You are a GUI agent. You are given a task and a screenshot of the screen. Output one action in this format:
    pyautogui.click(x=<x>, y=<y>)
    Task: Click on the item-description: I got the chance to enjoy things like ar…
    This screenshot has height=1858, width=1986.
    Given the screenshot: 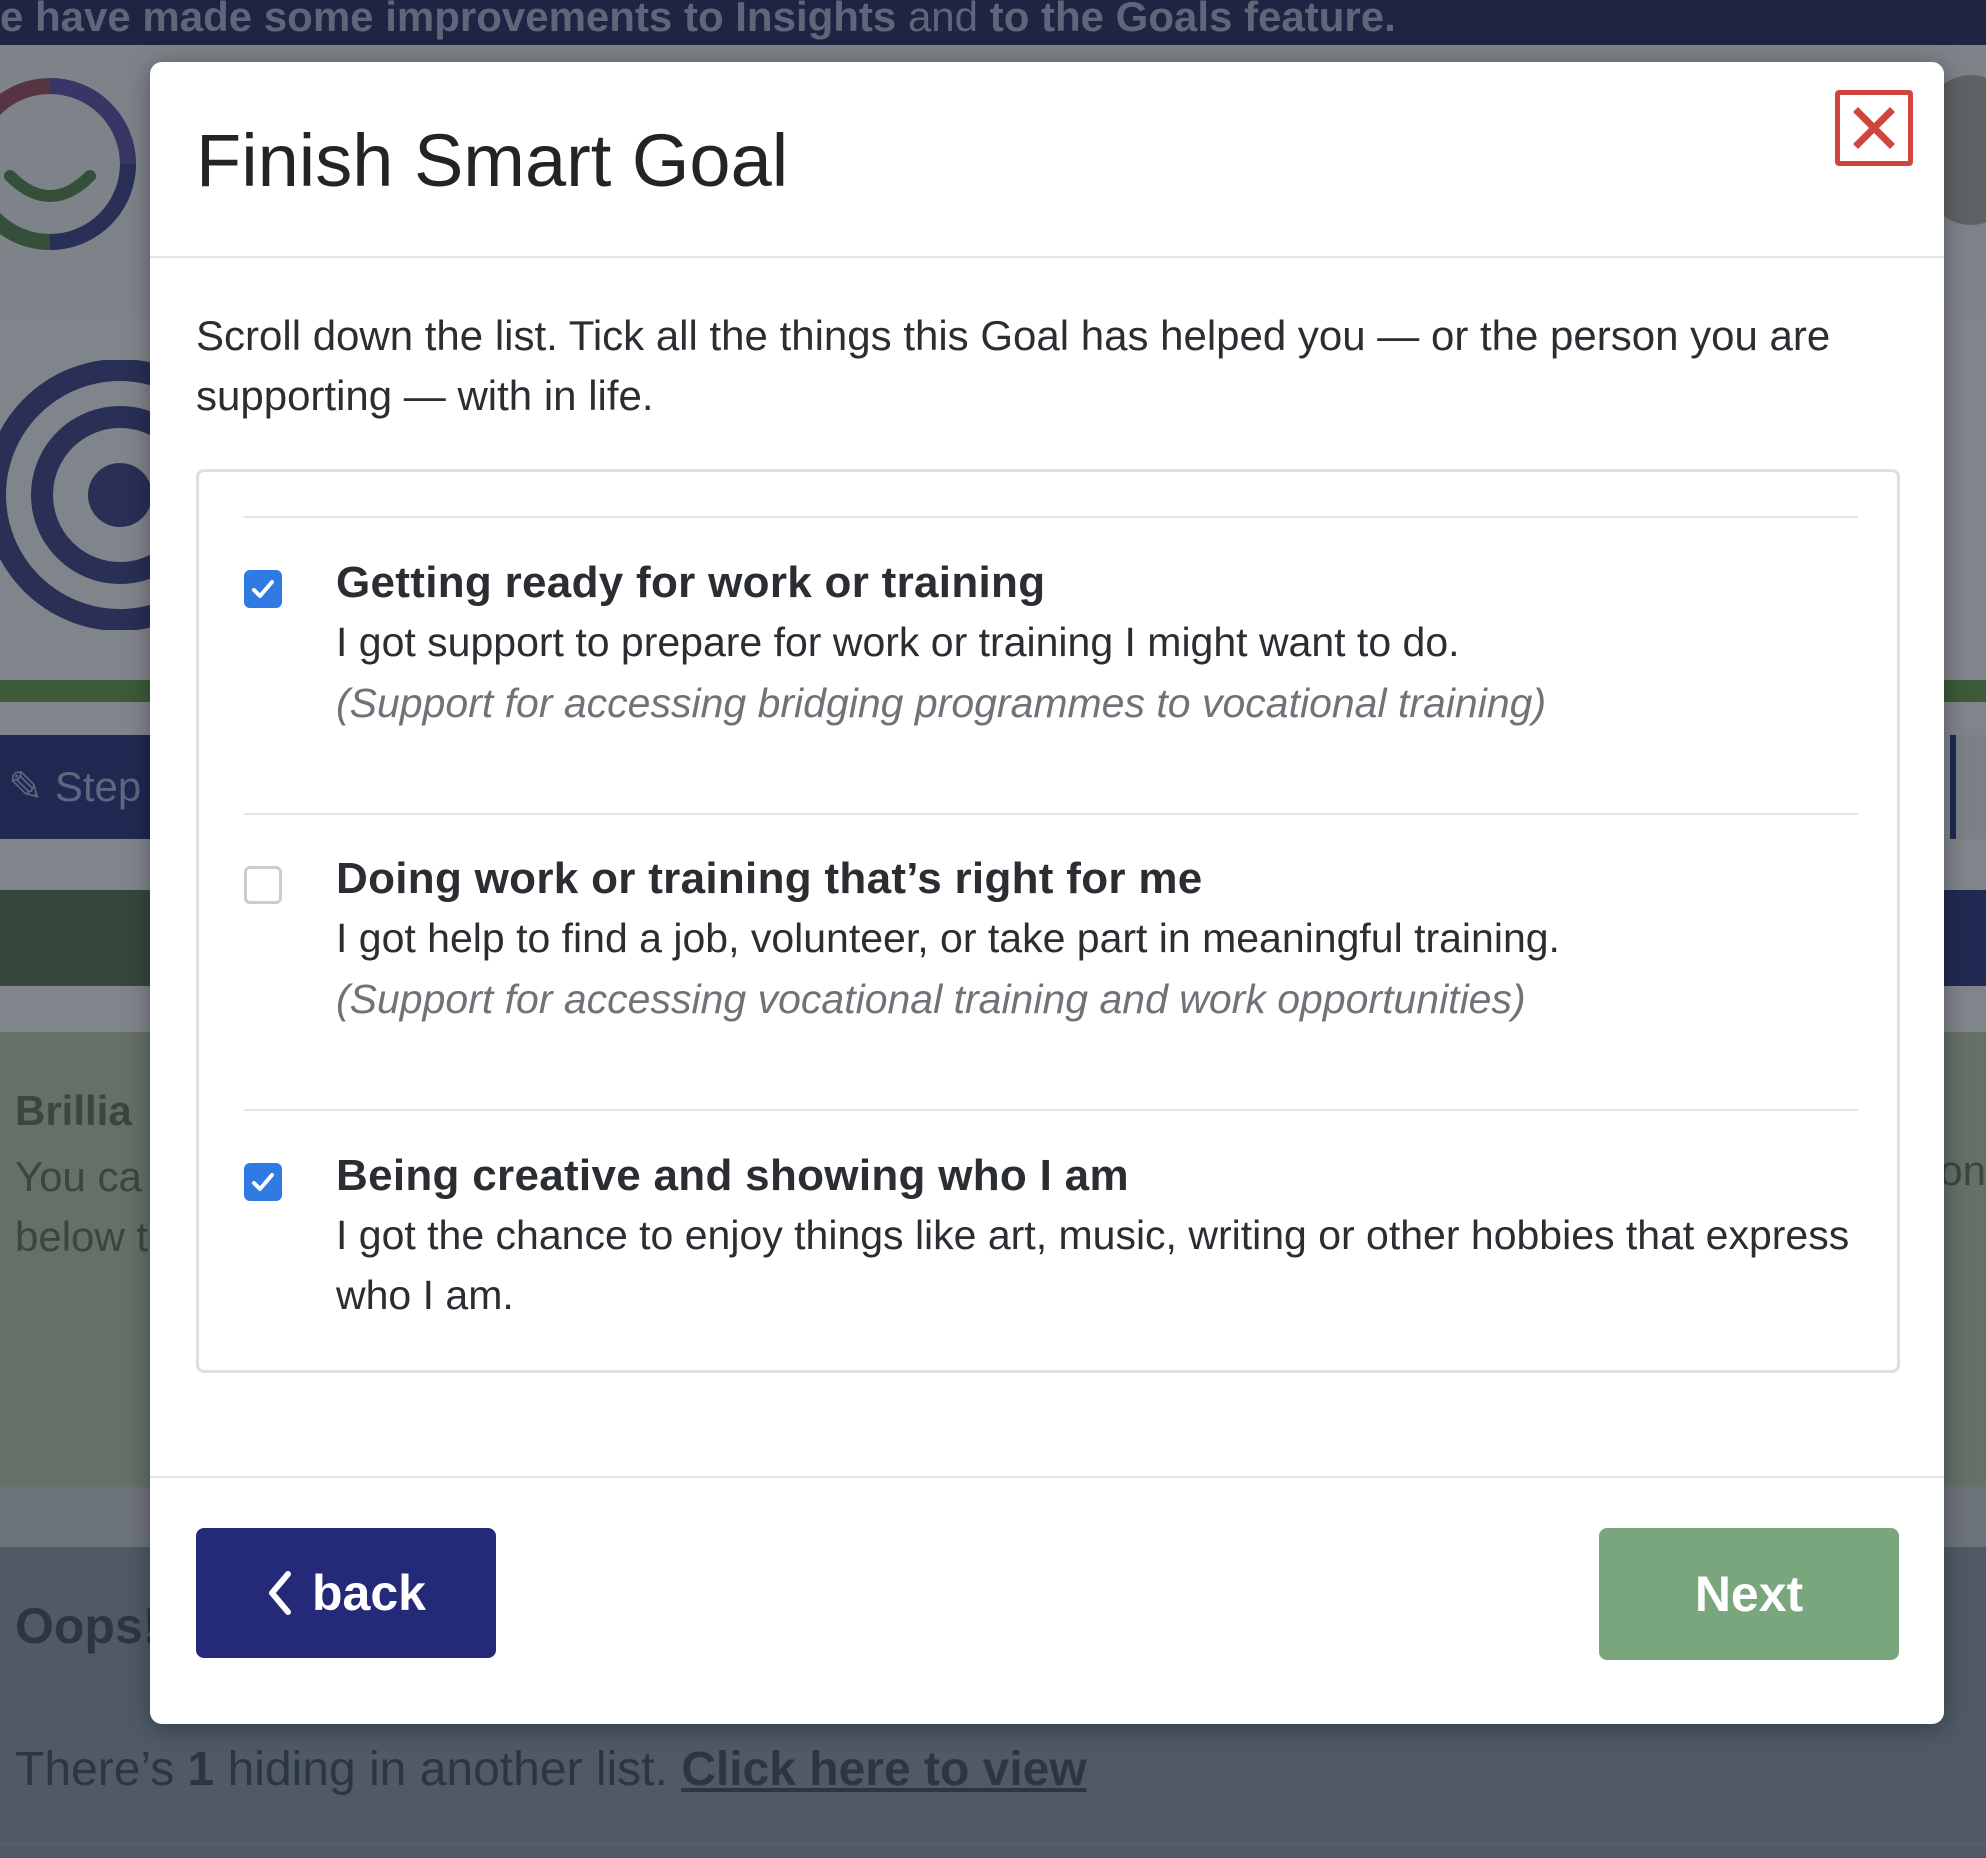 What is the action you would take?
    pyautogui.click(x=1093, y=1265)
    